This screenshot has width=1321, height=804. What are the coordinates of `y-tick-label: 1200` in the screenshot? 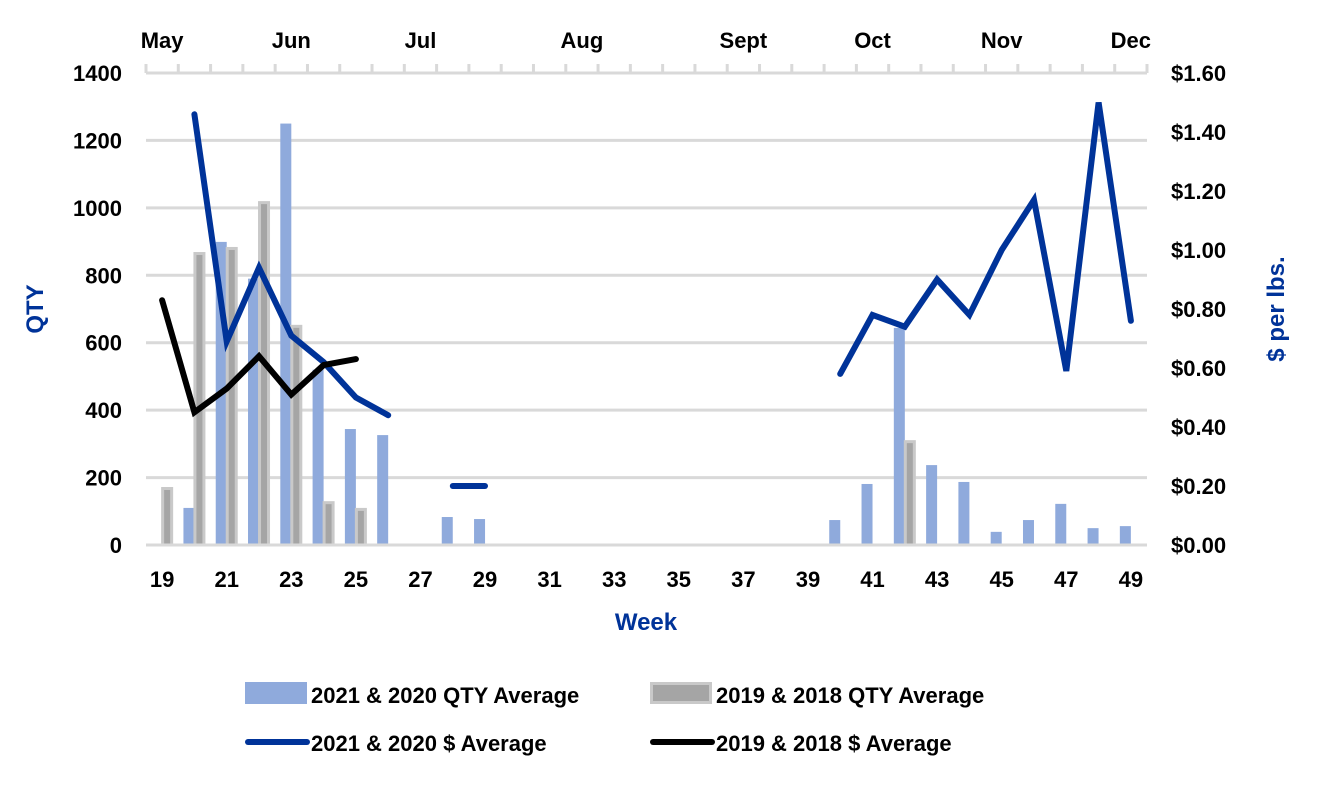 It's located at (97, 140).